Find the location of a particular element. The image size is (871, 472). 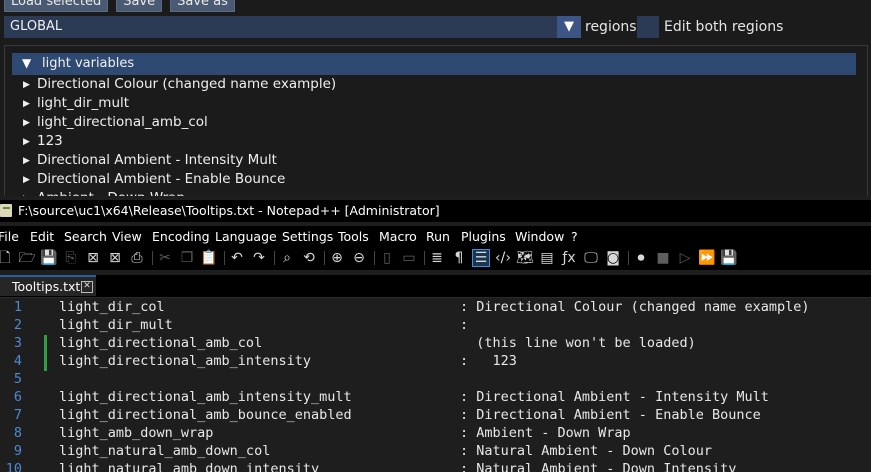

load-selected-button: Load selected is located at coordinates (56, 6).